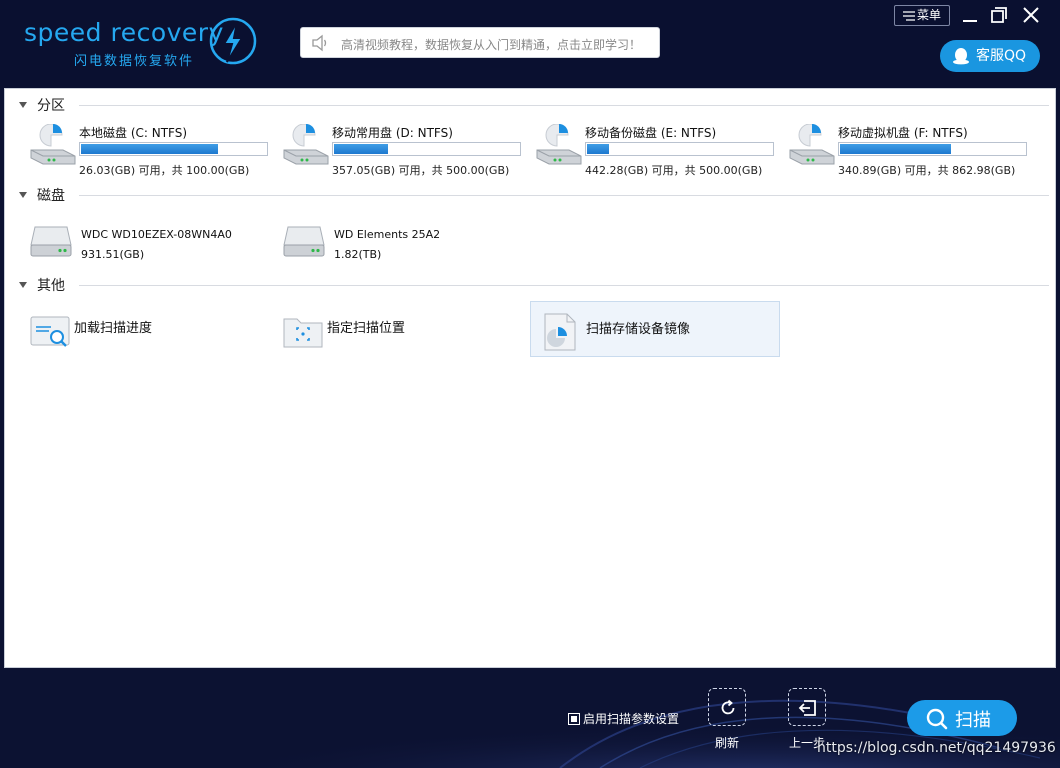 The image size is (1060, 768). What do you see at coordinates (491, 45) in the screenshot?
I see `notice-text: 高清视频教程，数据恢复从入门到精通，点击立即学习！` at bounding box center [491, 45].